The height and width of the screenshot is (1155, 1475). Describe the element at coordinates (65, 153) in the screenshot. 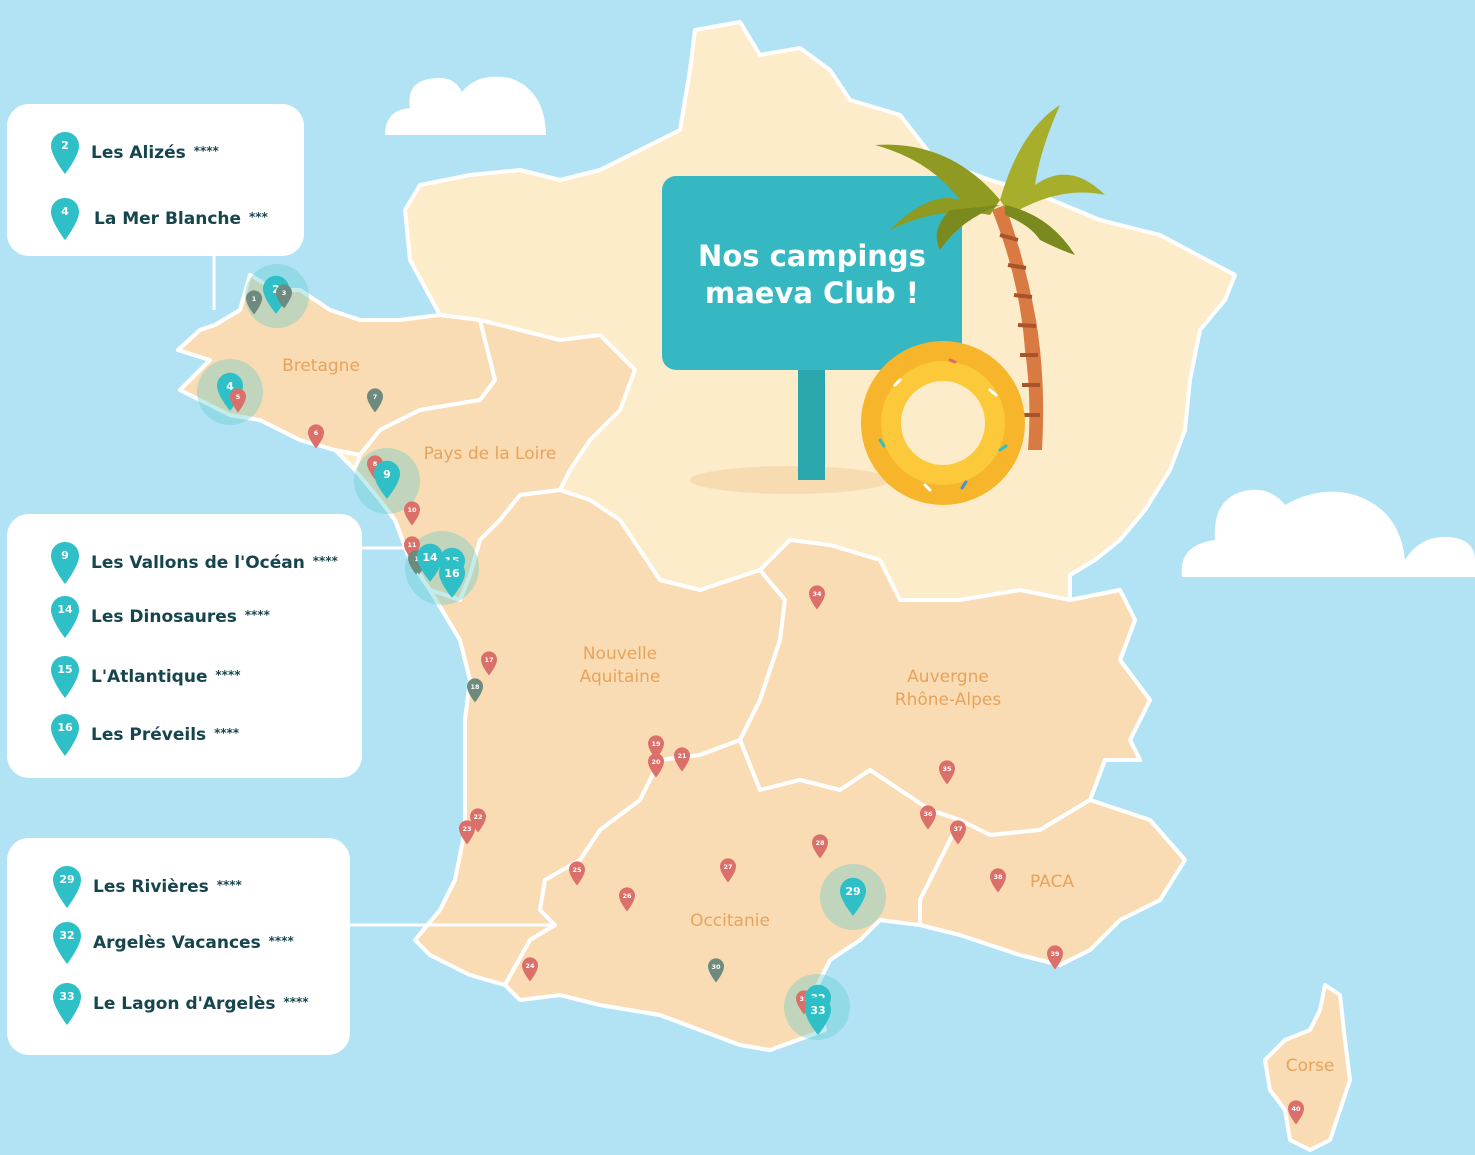

I see `map-pin-icon: 2` at that location.